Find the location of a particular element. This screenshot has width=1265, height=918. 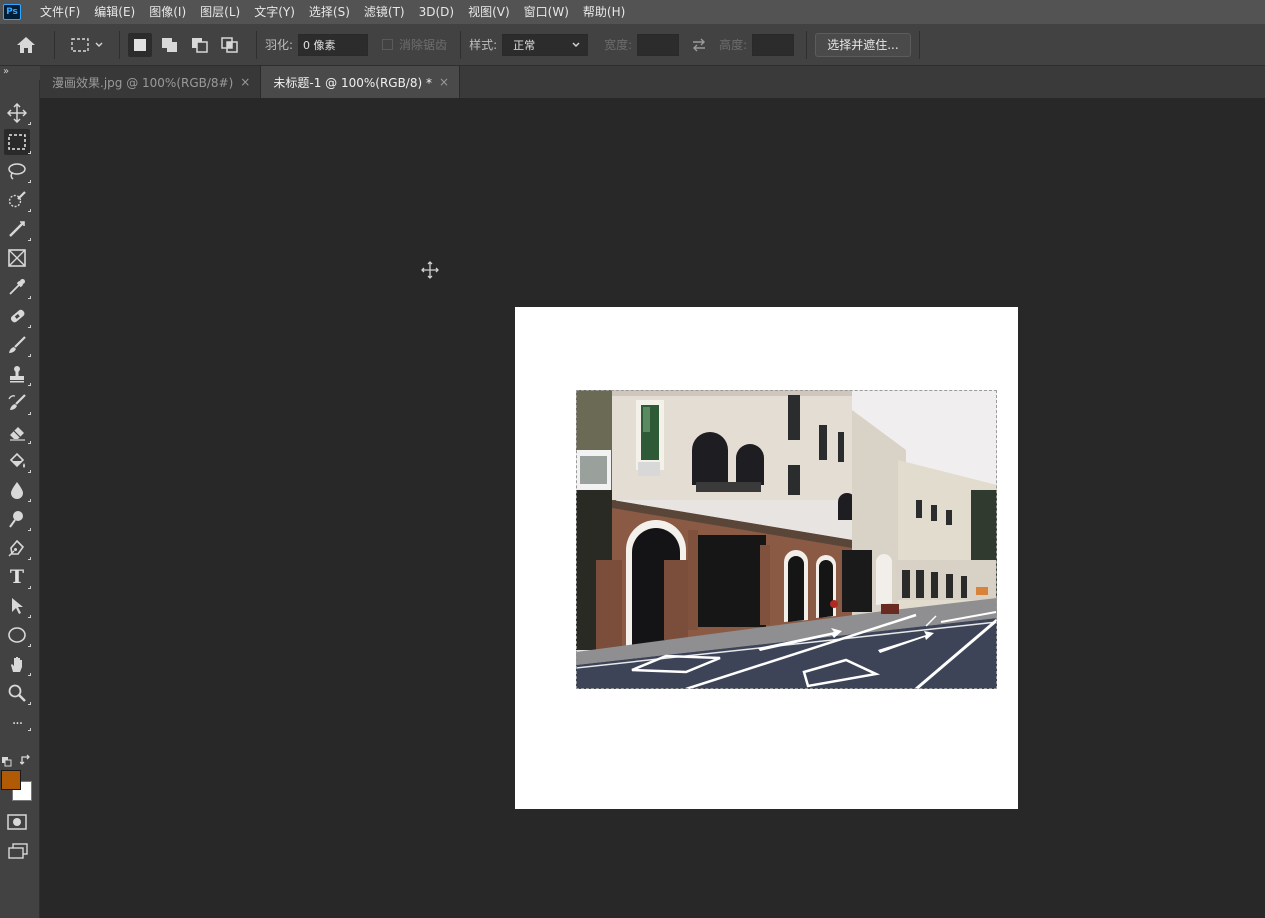

street-photo-layer is located at coordinates (786, 539).